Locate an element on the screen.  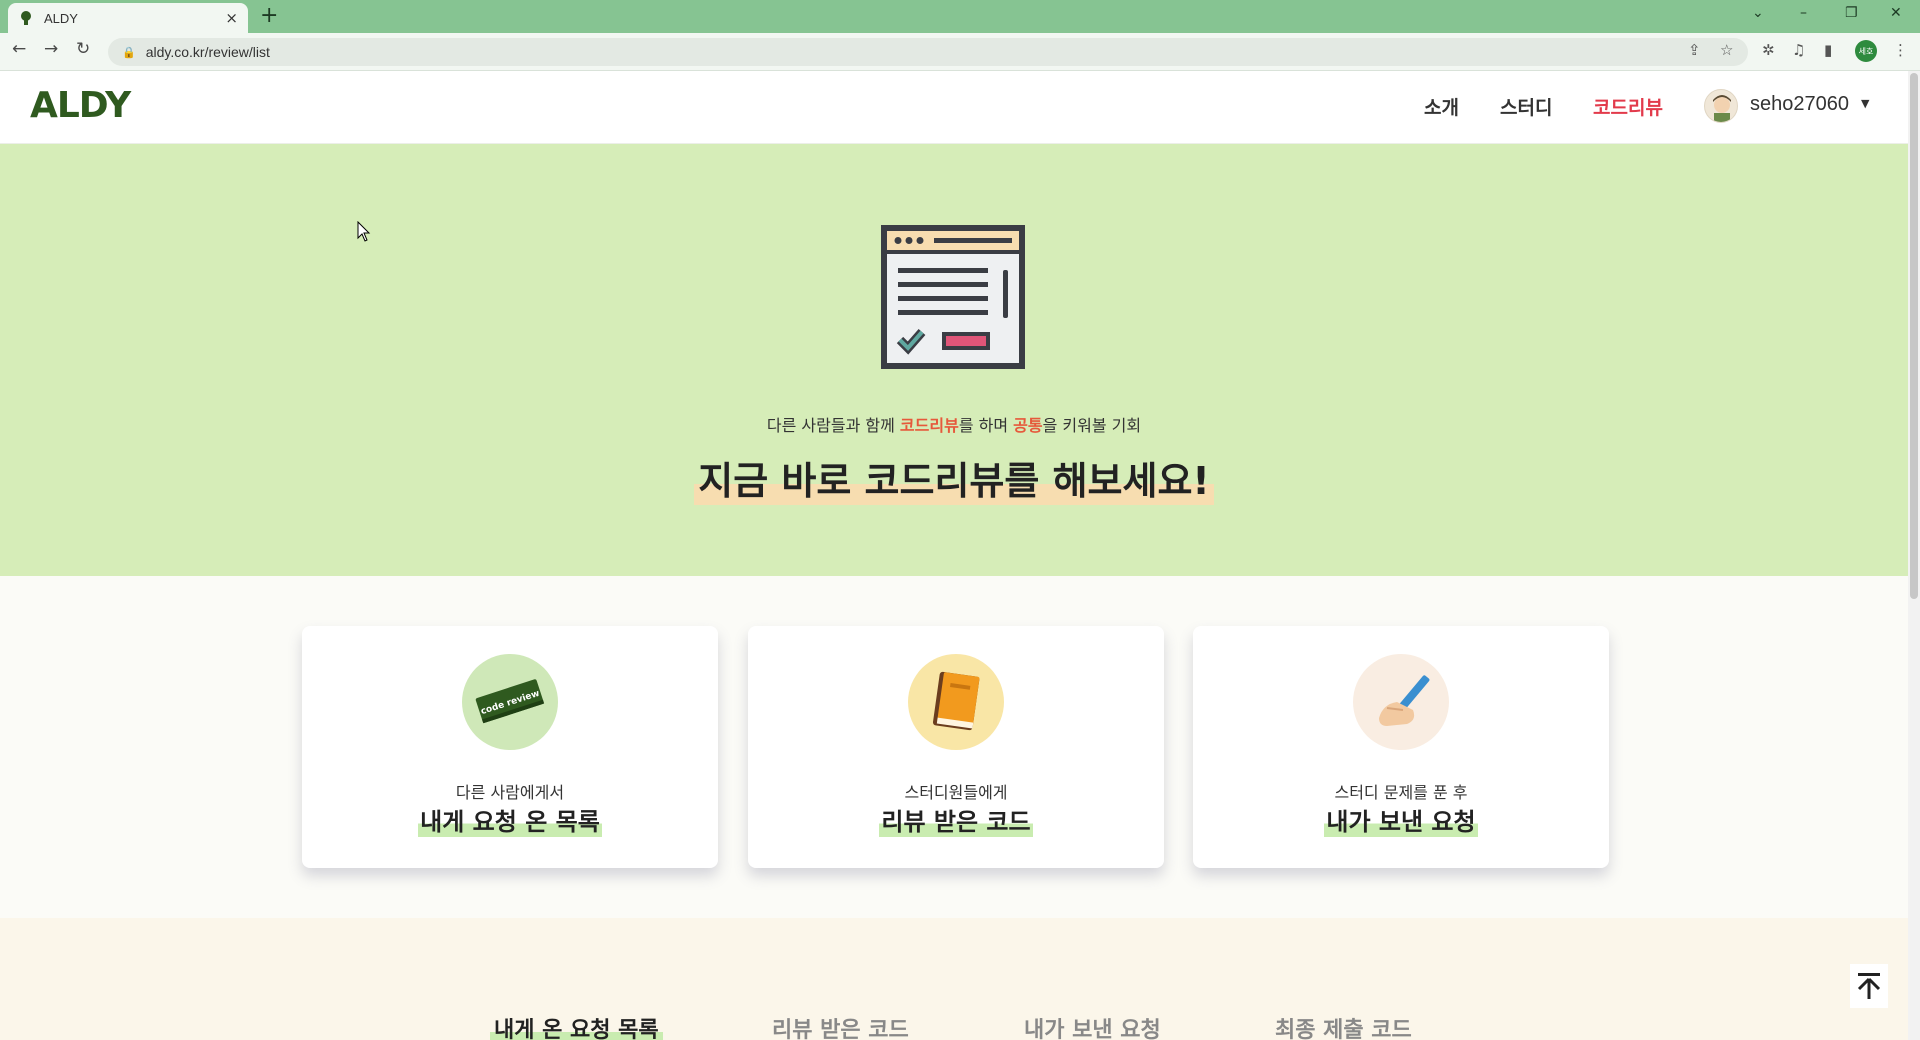
bookmark-star-icon: ☆ is located at coordinates (1726, 50).